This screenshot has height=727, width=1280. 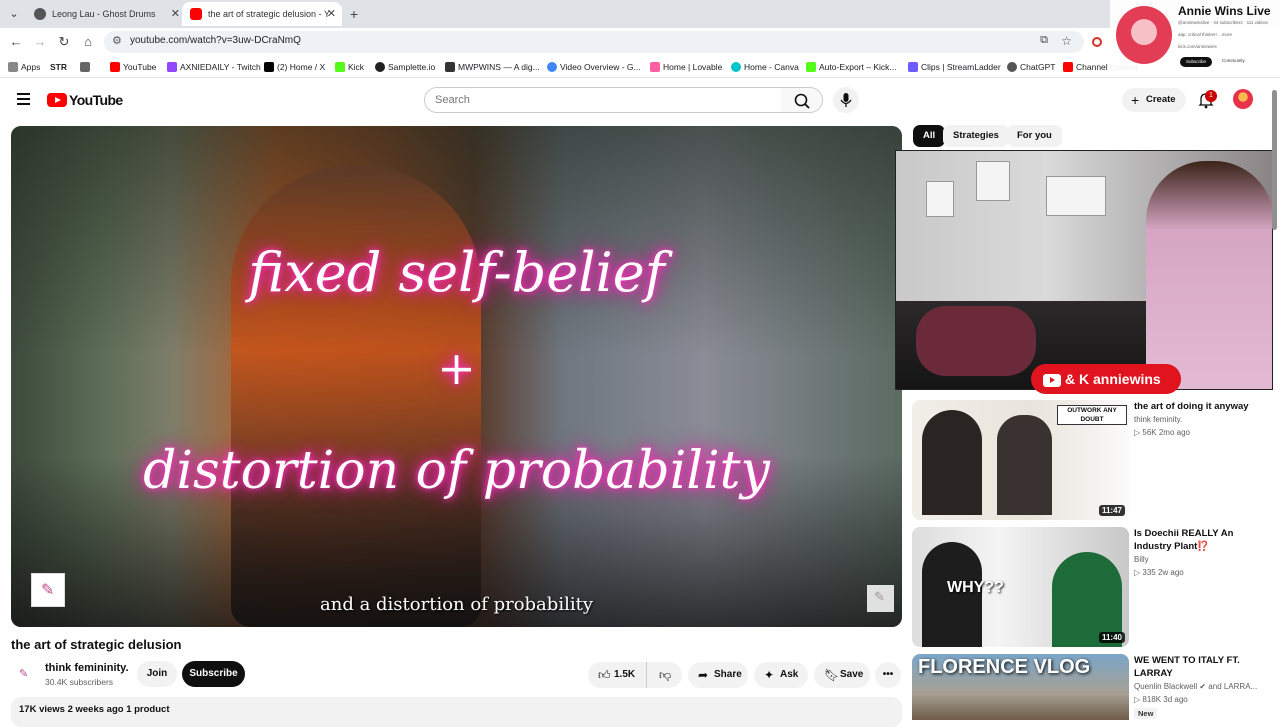 What do you see at coordinates (13, 67) in the screenshot?
I see `apps-grid-icon` at bounding box center [13, 67].